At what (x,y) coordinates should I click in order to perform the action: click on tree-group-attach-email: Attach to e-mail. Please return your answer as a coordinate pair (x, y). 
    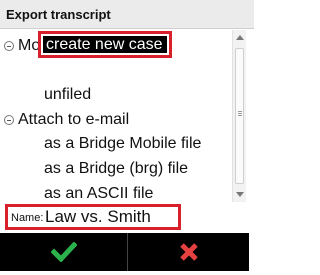
    Looking at the image, I should click on (64, 120).